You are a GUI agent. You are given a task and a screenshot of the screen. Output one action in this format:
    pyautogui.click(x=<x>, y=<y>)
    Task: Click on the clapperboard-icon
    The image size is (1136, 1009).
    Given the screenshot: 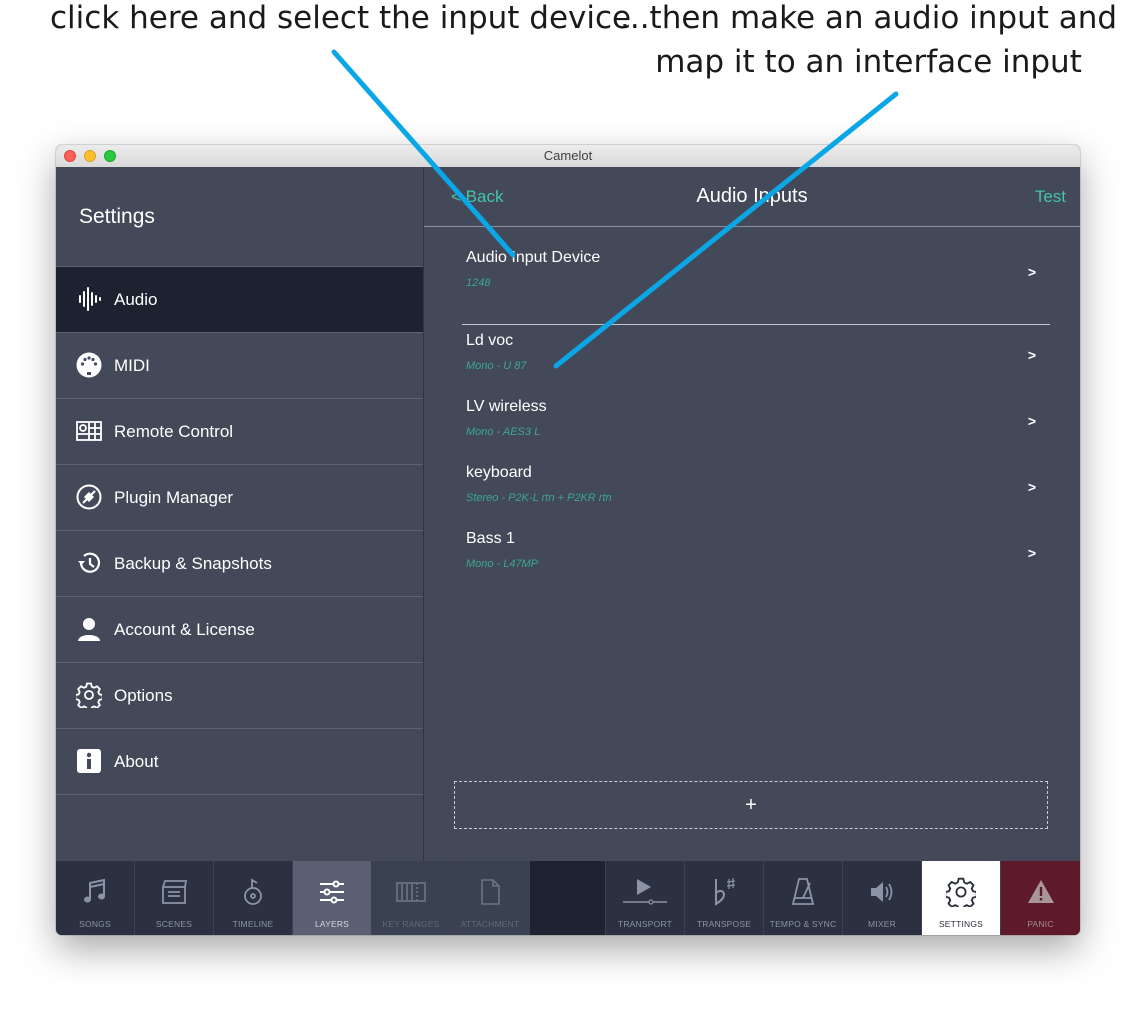 What is the action you would take?
    pyautogui.click(x=175, y=892)
    